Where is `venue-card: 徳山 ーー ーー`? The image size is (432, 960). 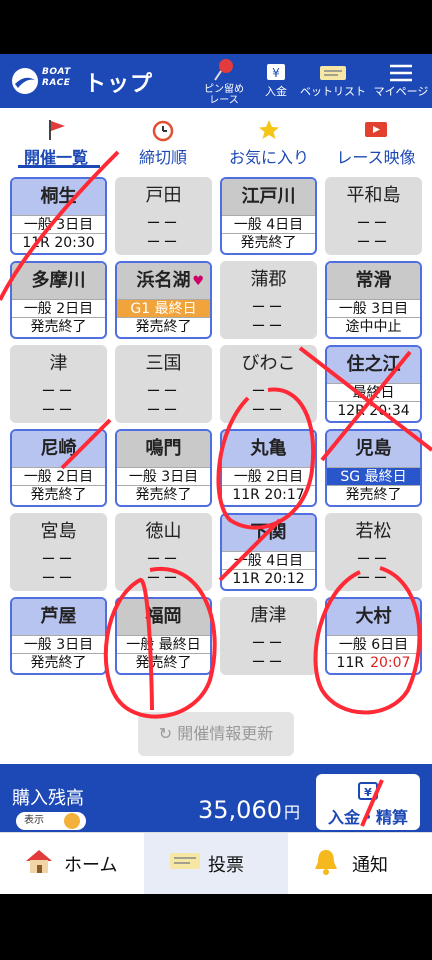
venue-card: 徳山 ーー ーー is located at coordinates (163, 552).